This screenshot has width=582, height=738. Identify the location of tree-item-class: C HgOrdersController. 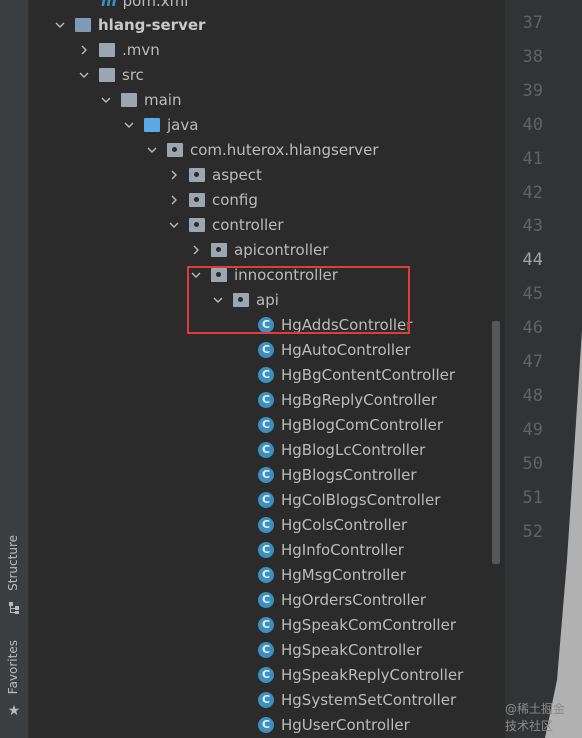
(342, 599).